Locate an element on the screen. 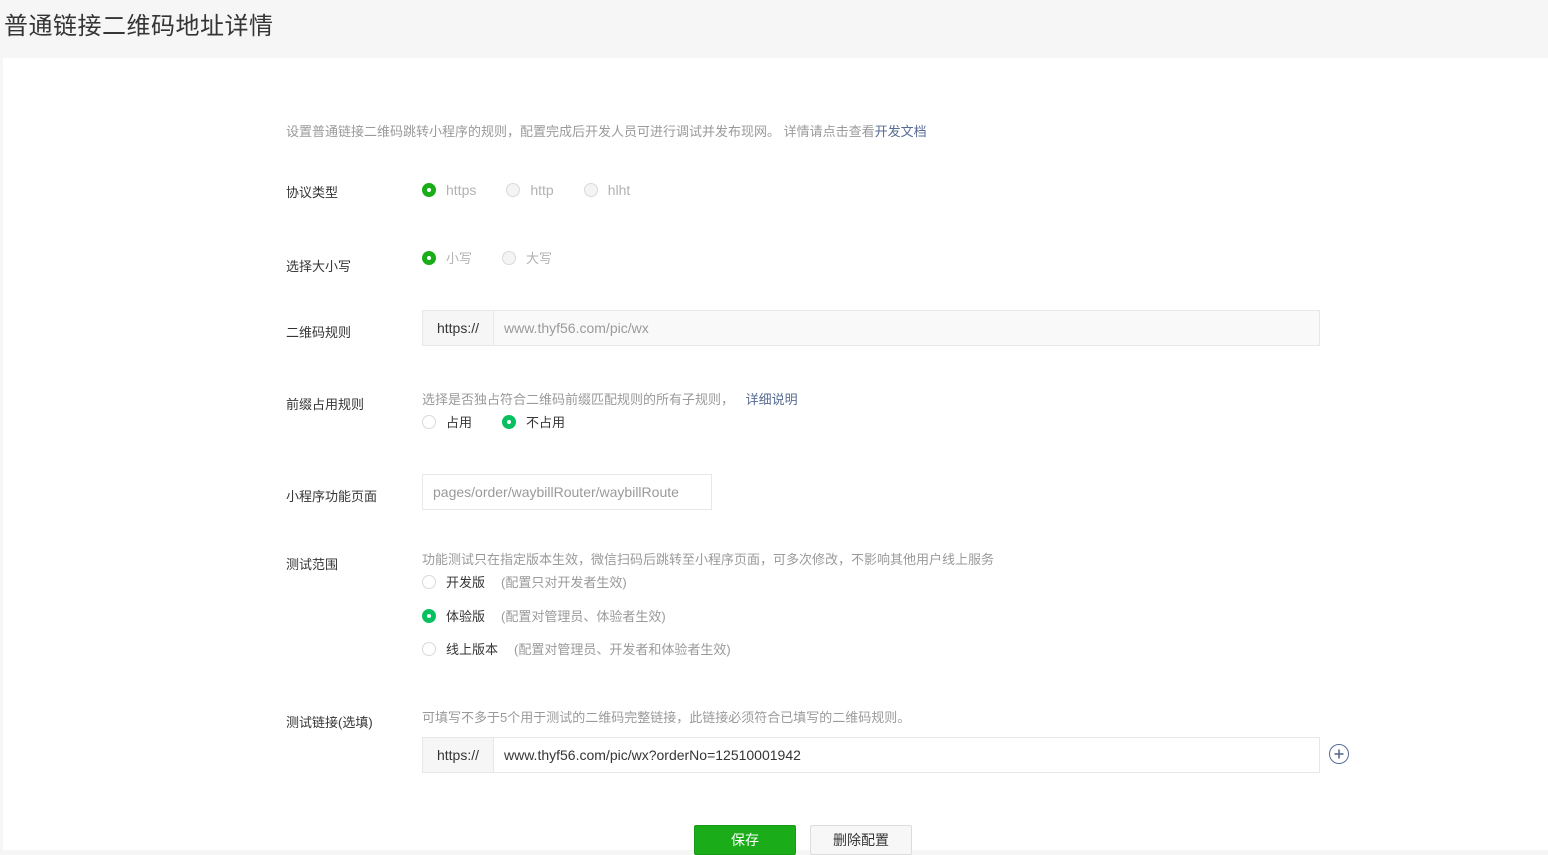 This screenshot has height=855, width=1548. radio-note: (配置只对开发者生效) is located at coordinates (564, 582).